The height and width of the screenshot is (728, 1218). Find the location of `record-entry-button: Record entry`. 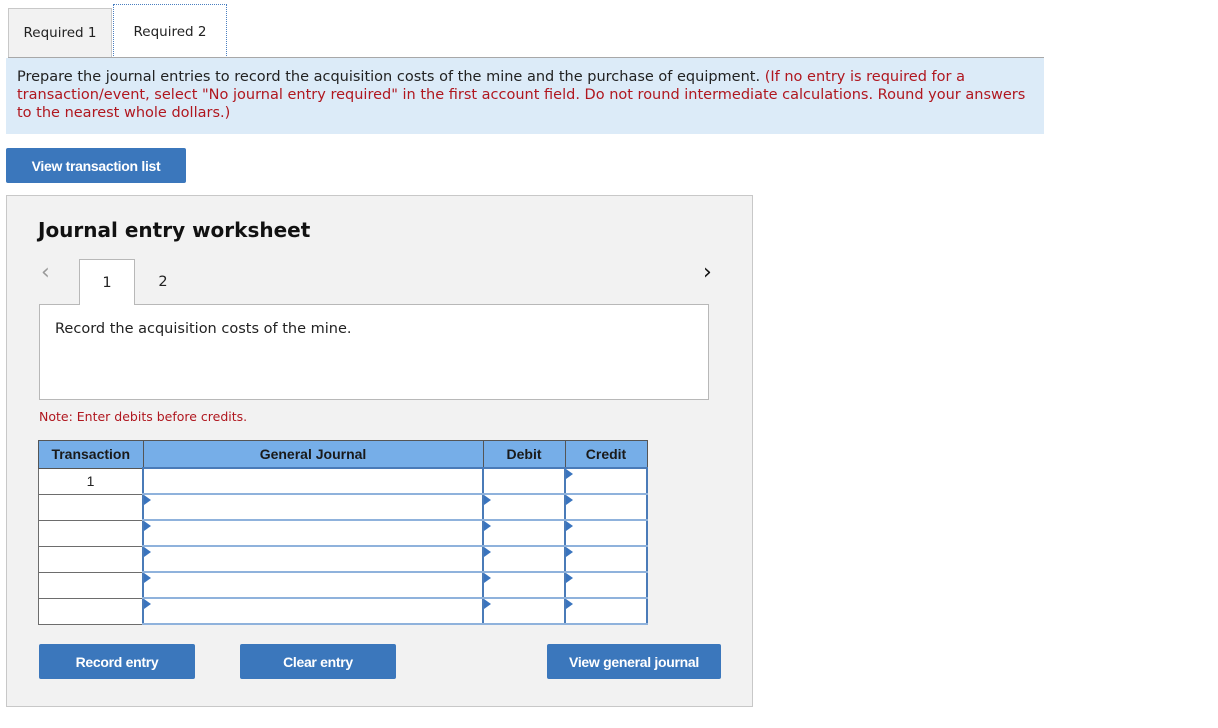

record-entry-button: Record entry is located at coordinates (117, 661).